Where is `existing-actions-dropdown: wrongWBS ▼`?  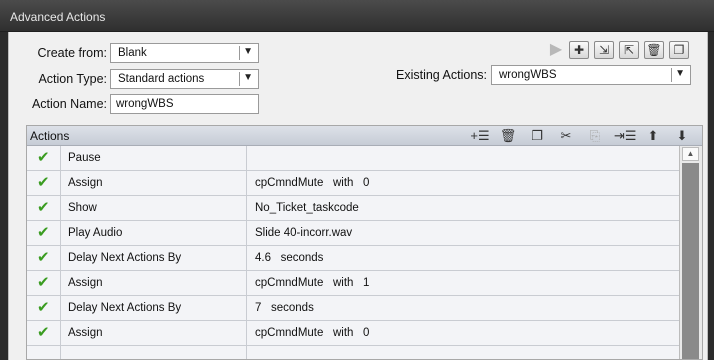 existing-actions-dropdown: wrongWBS ▼ is located at coordinates (591, 75).